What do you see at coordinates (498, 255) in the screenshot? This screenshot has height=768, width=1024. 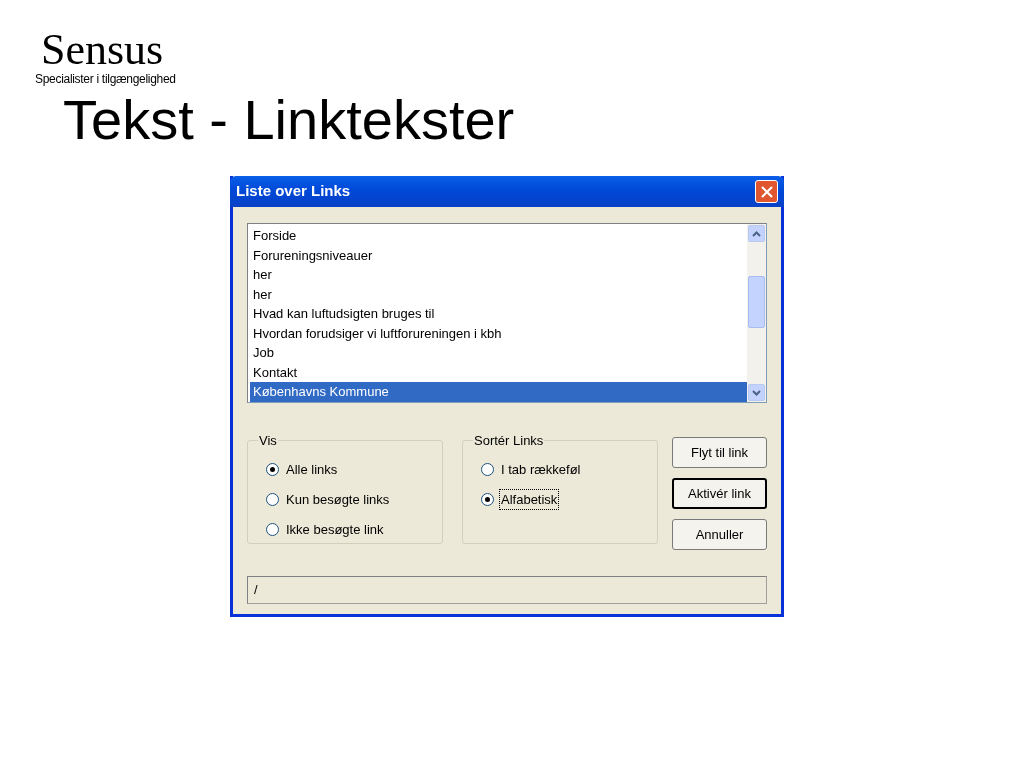 I see `list-item: Forureningsniveauer` at bounding box center [498, 255].